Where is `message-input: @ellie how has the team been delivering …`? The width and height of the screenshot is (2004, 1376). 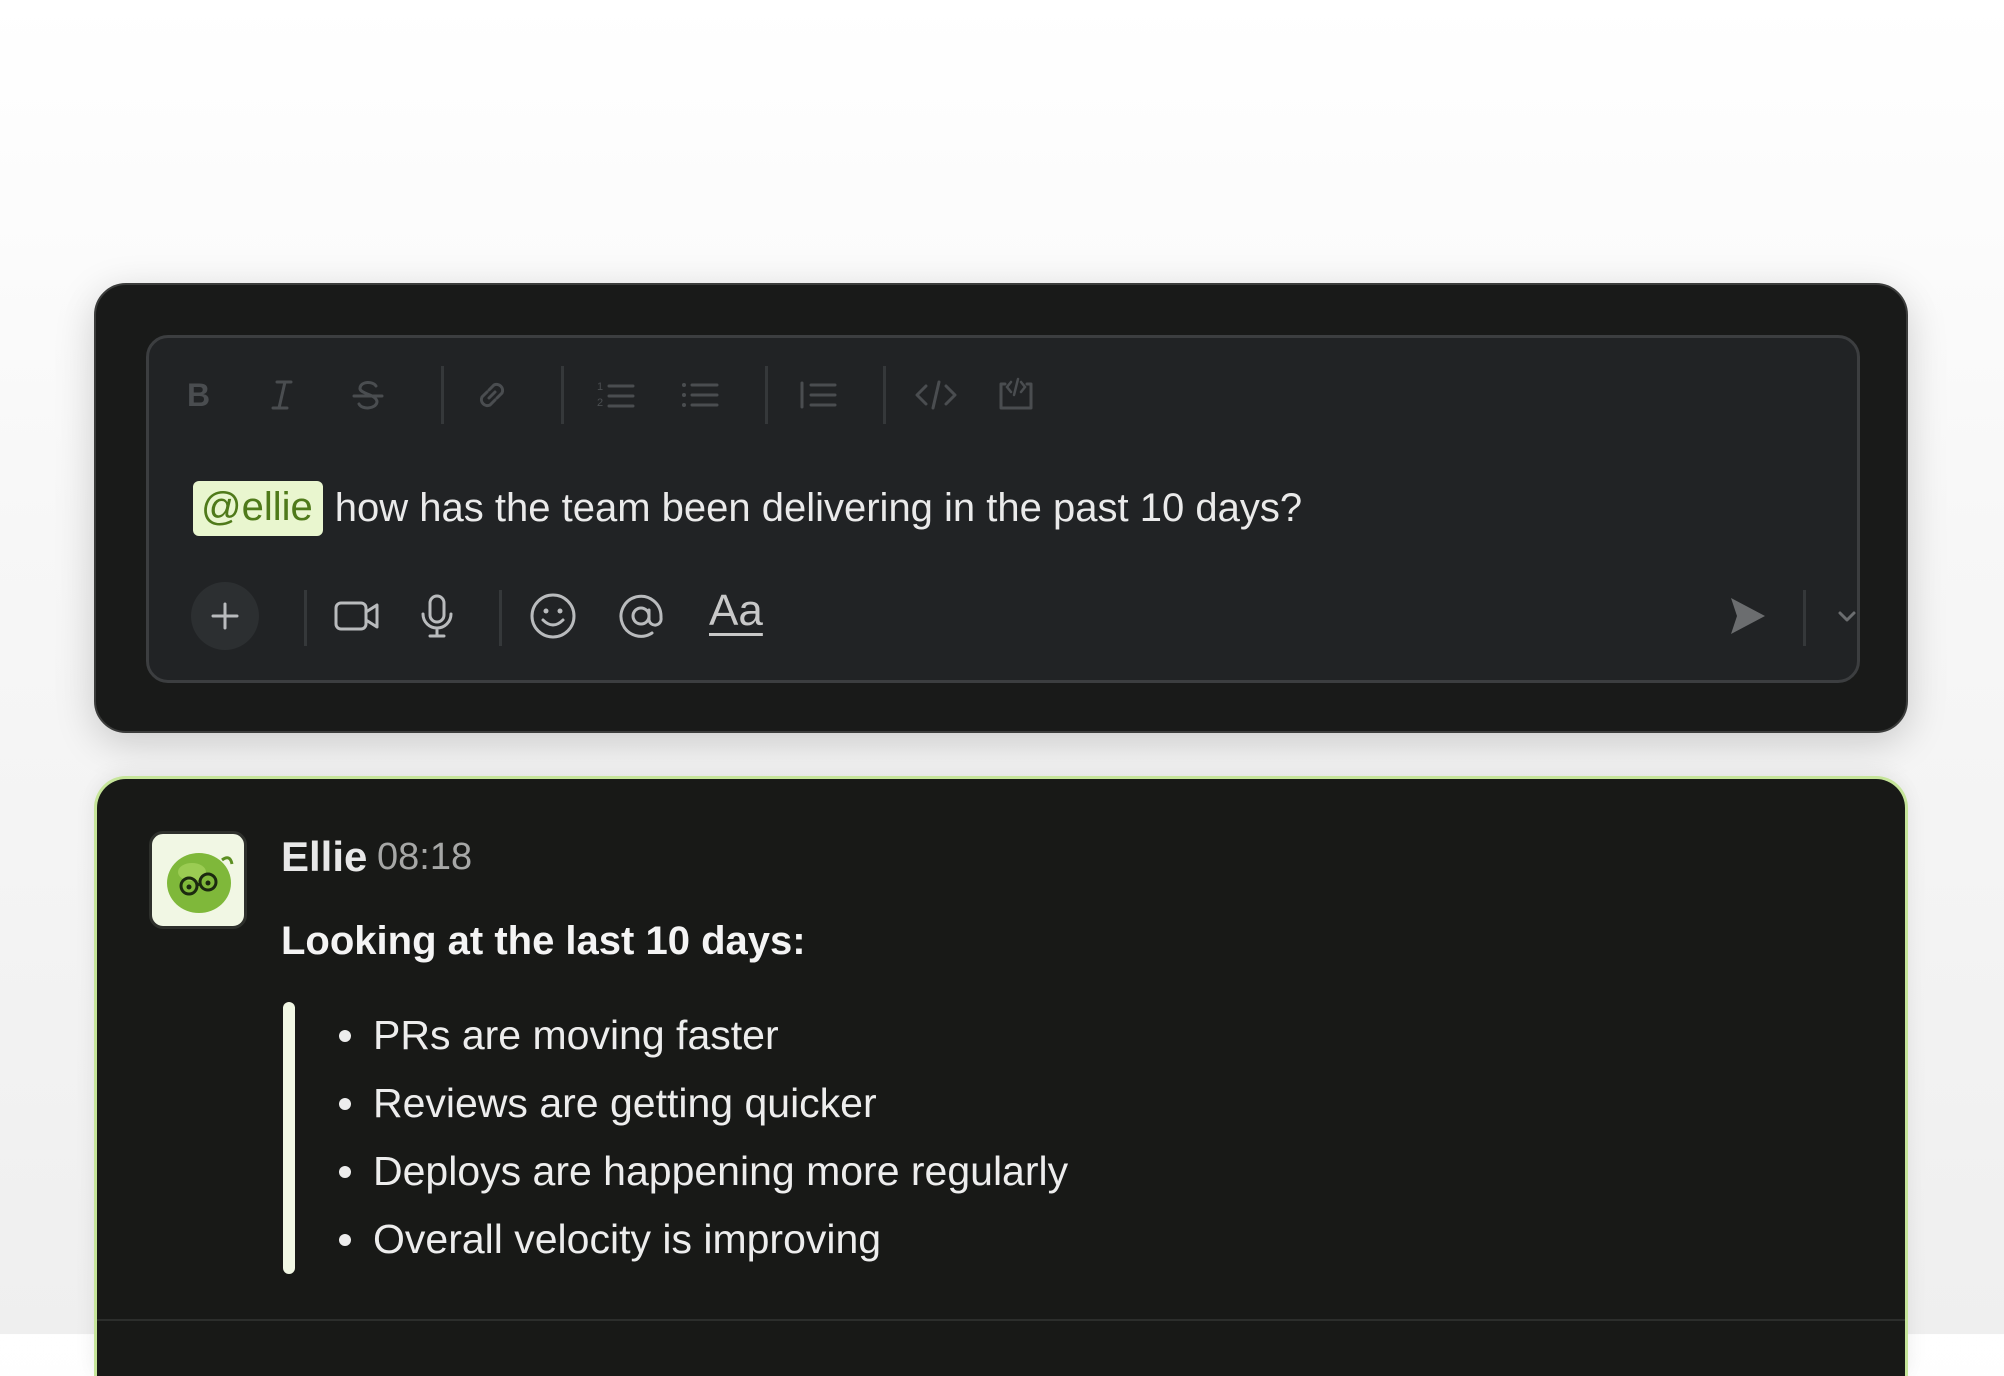 message-input: @ellie how has the team been delivering … is located at coordinates (747, 508).